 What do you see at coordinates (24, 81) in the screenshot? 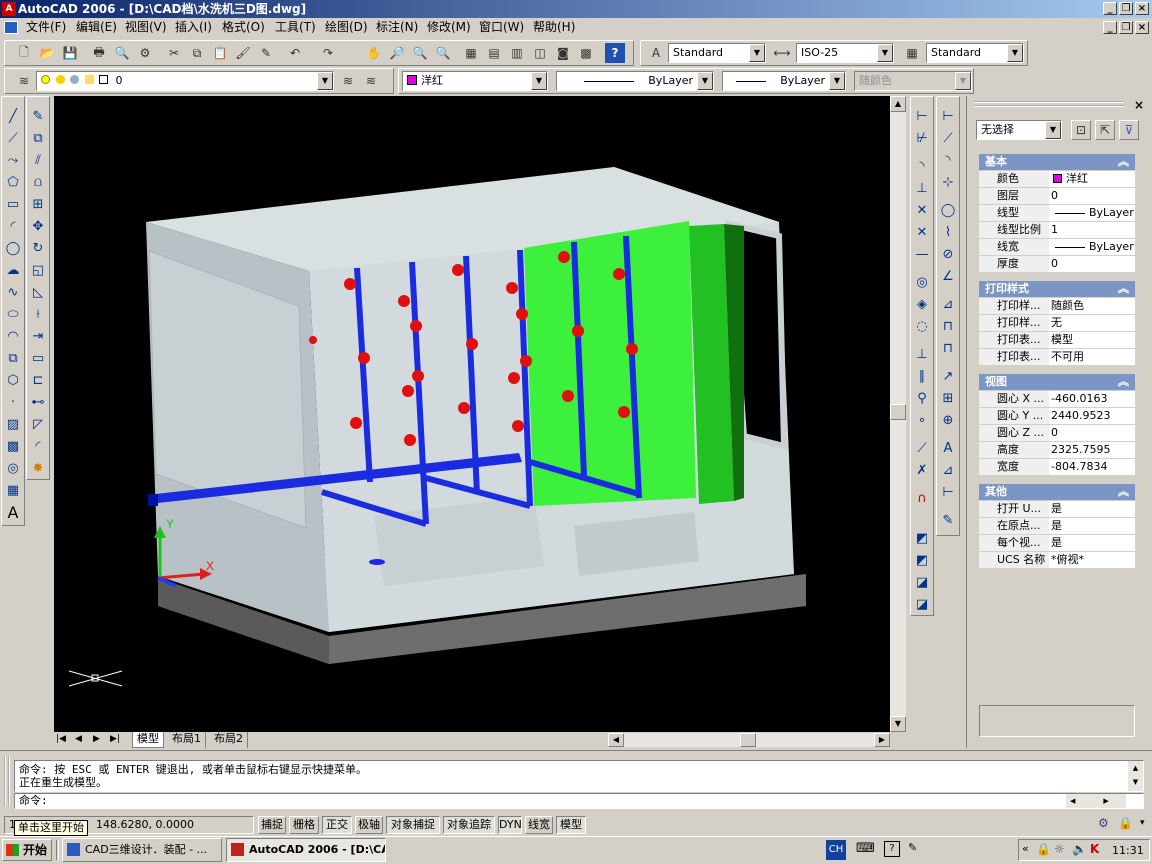
I see `layer-manager-icon: ≋` at bounding box center [24, 81].